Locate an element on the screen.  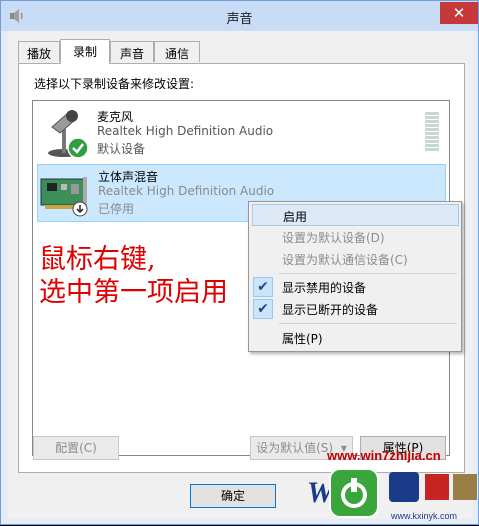
close-icon: ✕ is located at coordinates (459, 13).